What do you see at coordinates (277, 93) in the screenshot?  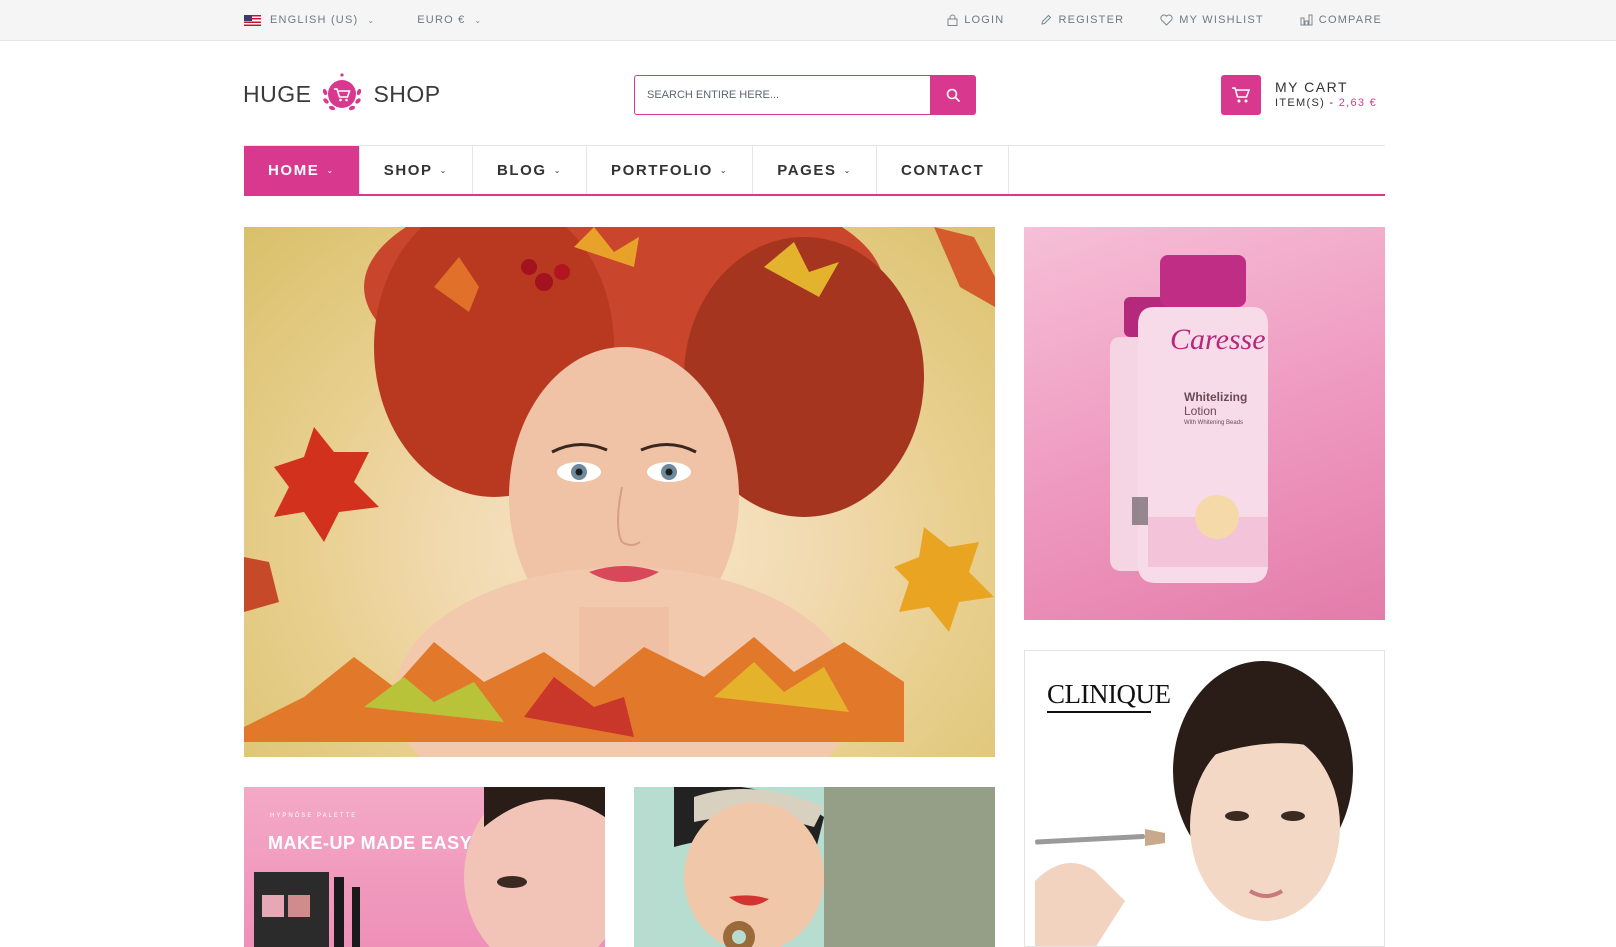 I see `logo-text-left: HUGE` at bounding box center [277, 93].